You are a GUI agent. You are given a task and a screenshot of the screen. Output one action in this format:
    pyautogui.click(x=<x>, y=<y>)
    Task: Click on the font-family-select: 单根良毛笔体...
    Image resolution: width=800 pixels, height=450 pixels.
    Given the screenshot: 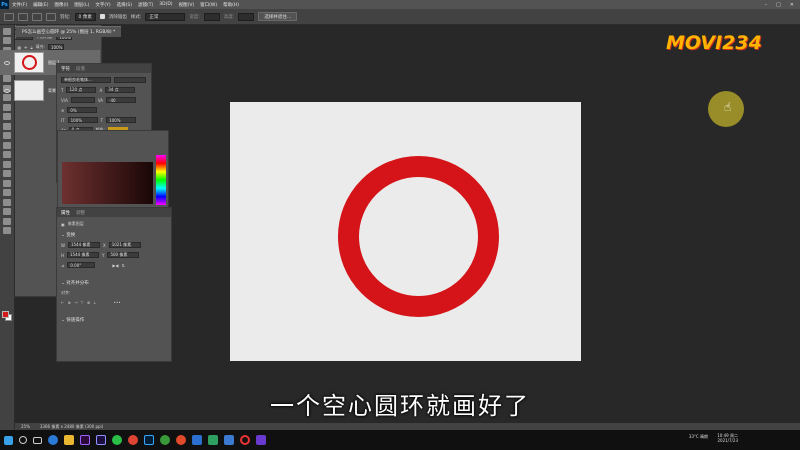 What is the action you would take?
    pyautogui.click(x=86, y=80)
    